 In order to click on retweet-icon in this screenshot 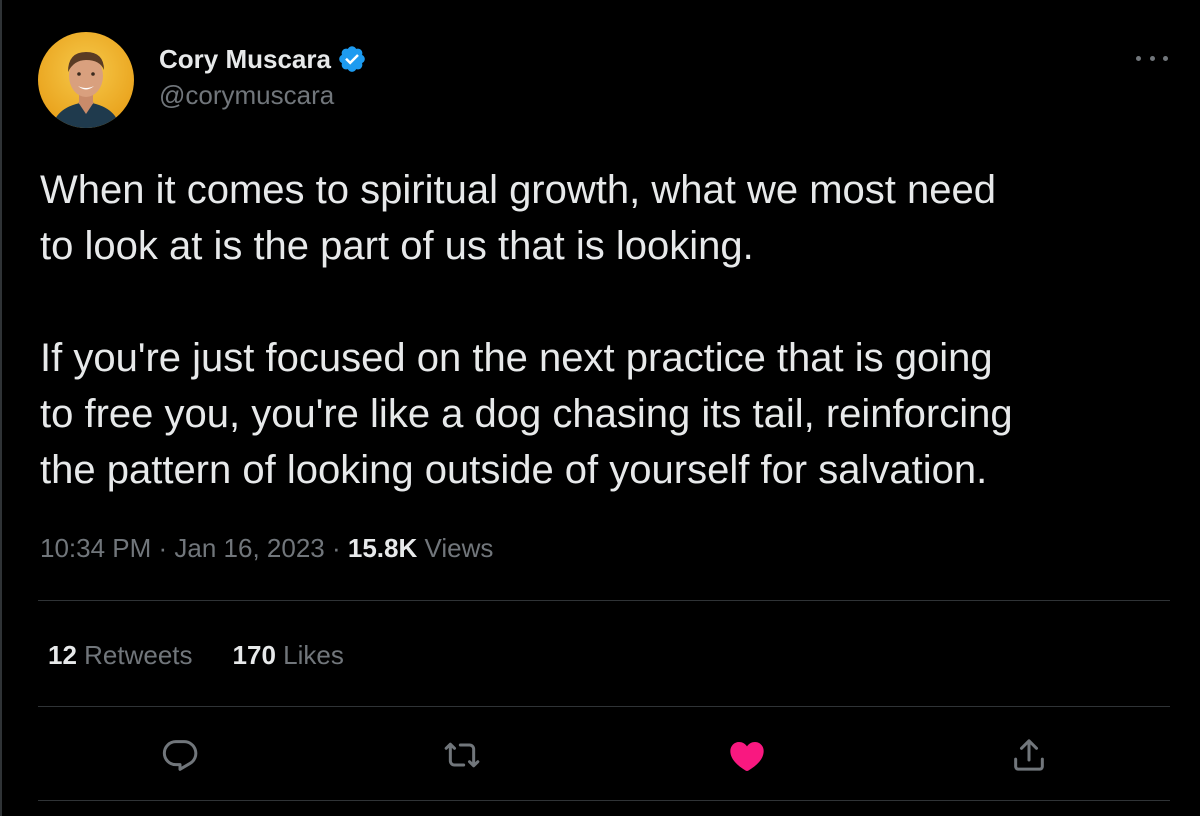, I will do `click(462, 755)`.